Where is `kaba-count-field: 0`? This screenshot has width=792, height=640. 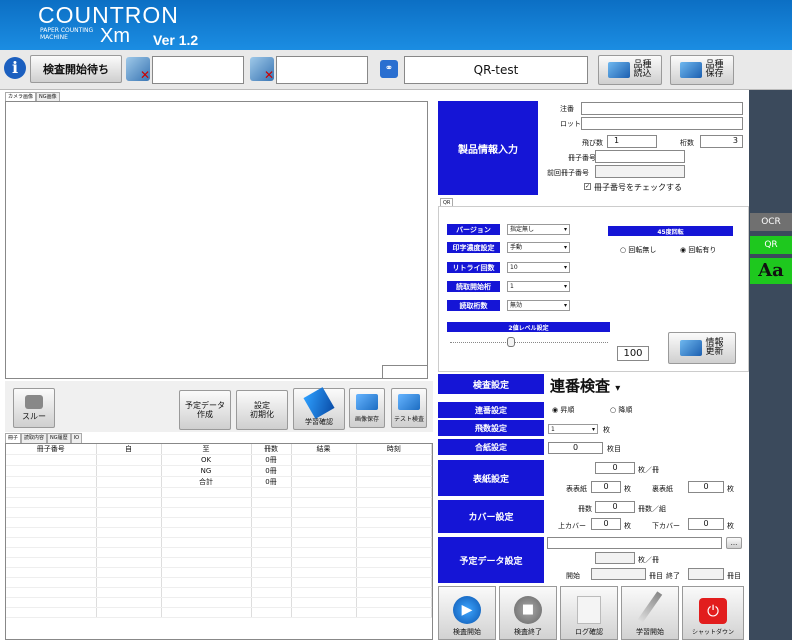
kaba-count-field: 0 is located at coordinates (615, 507).